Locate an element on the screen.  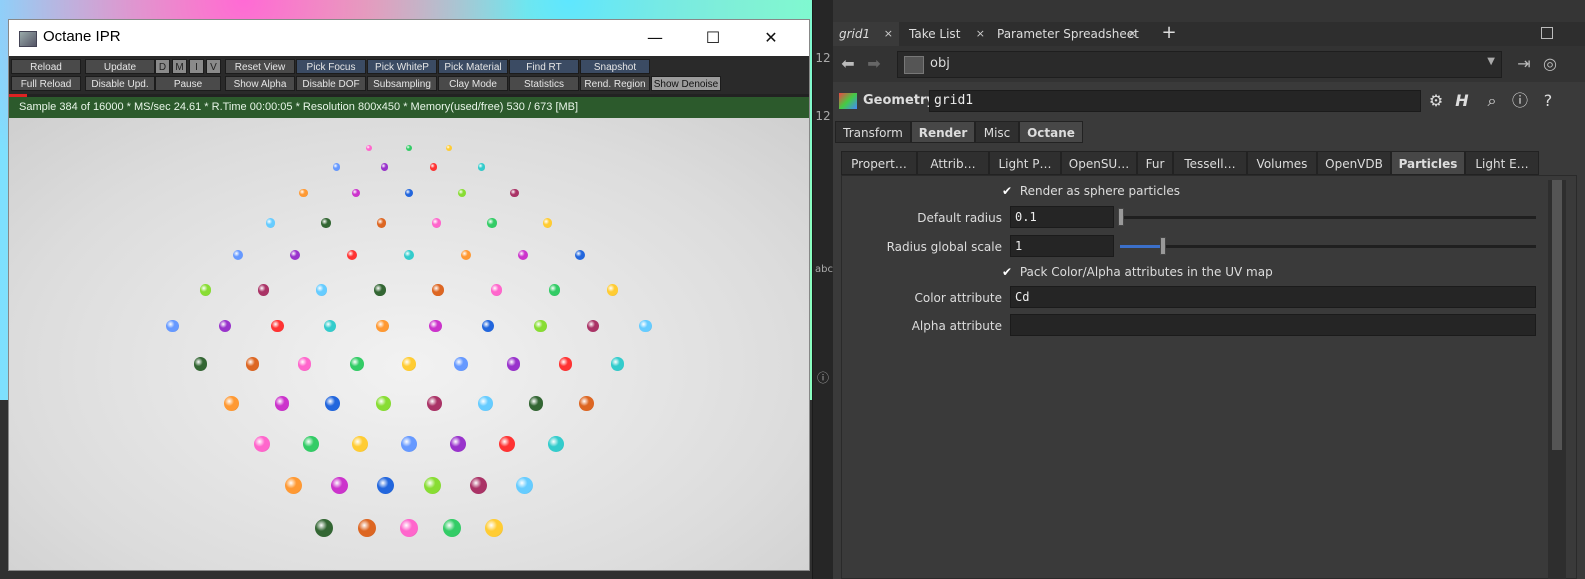
pause-button: Pause is located at coordinates (188, 83).